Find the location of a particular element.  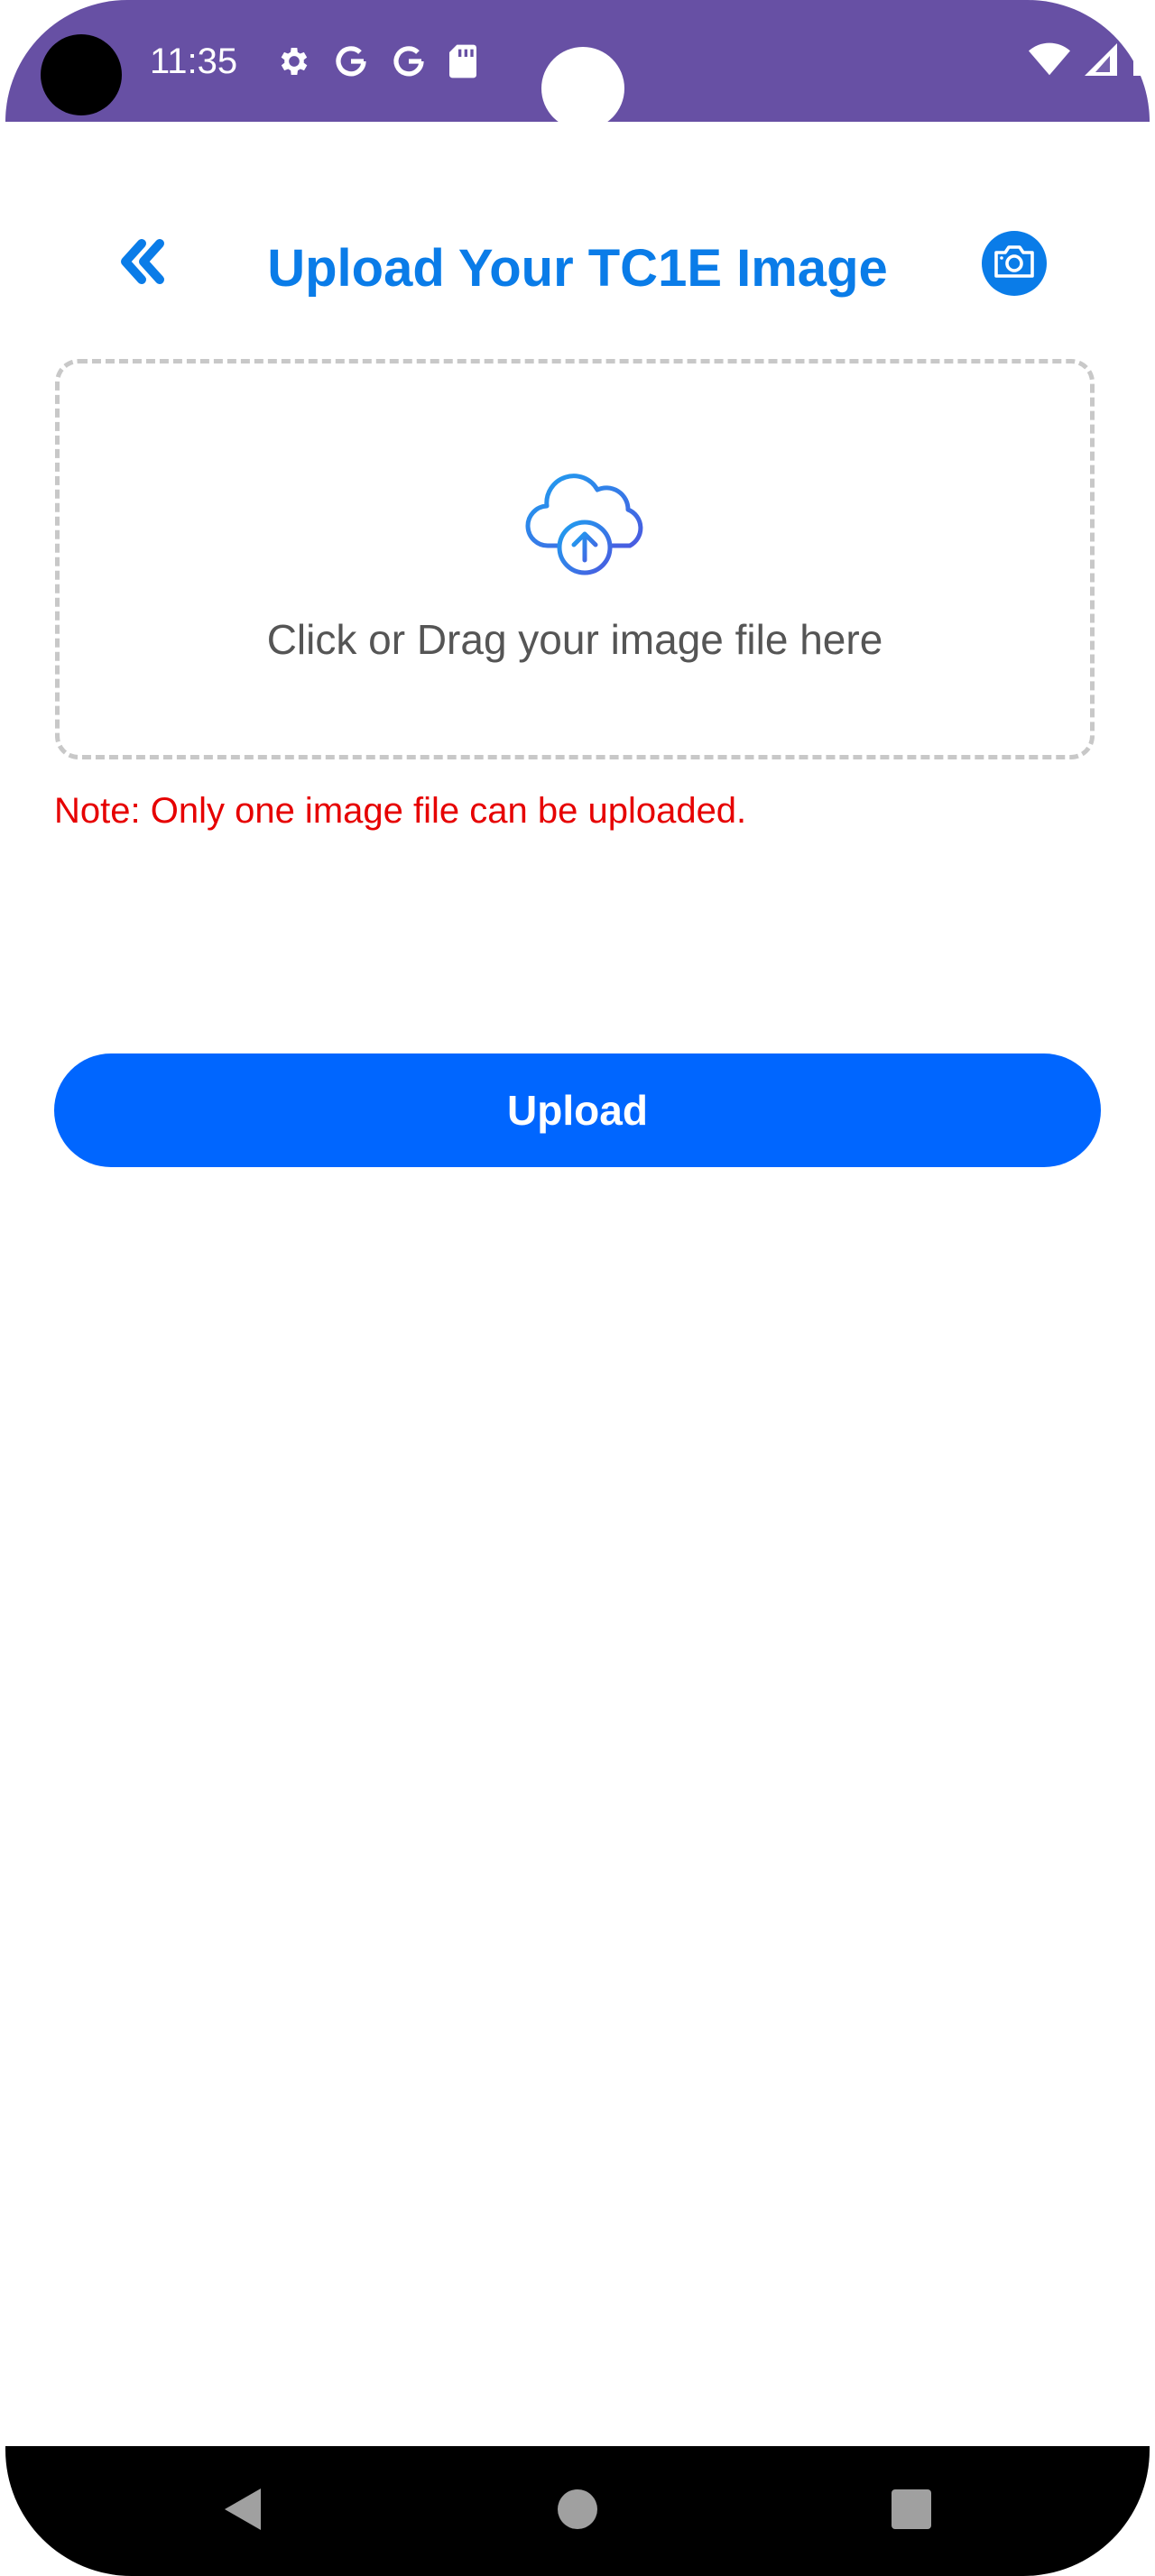

status-bar: 11:35 is located at coordinates (577, 65).